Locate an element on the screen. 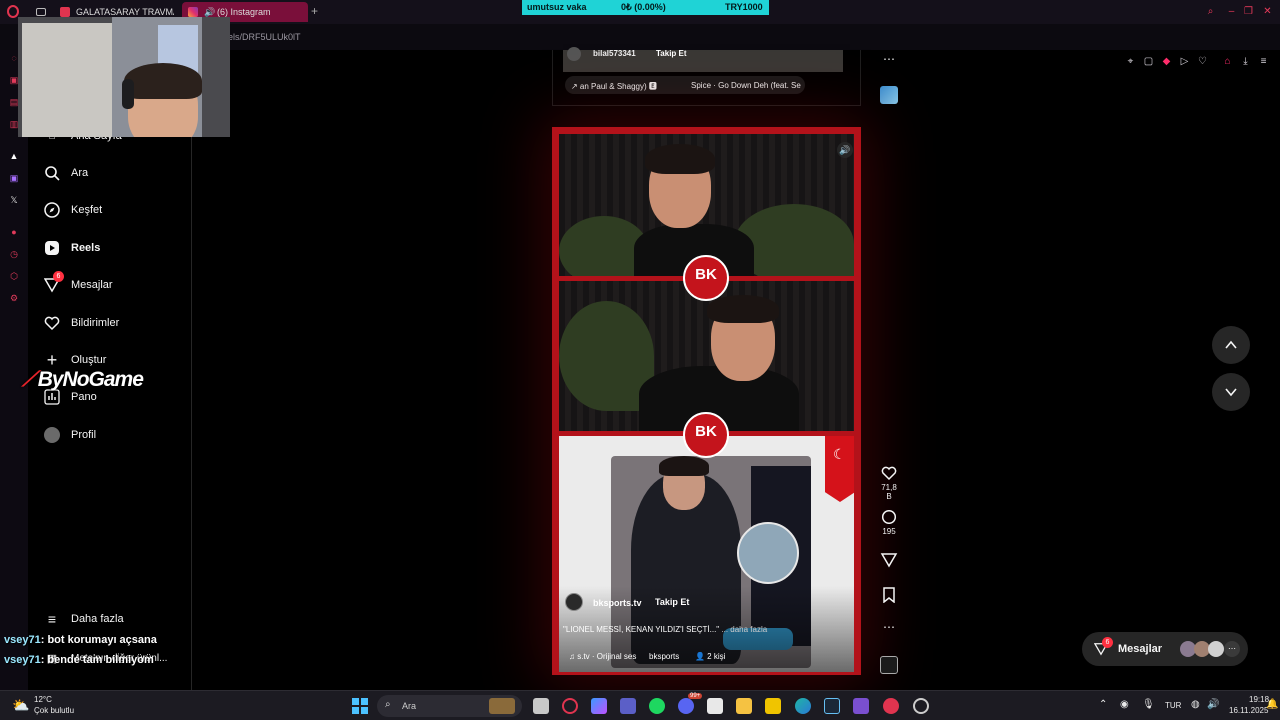 The height and width of the screenshot is (720, 1280). nav-reels: Reels is located at coordinates (113, 248).